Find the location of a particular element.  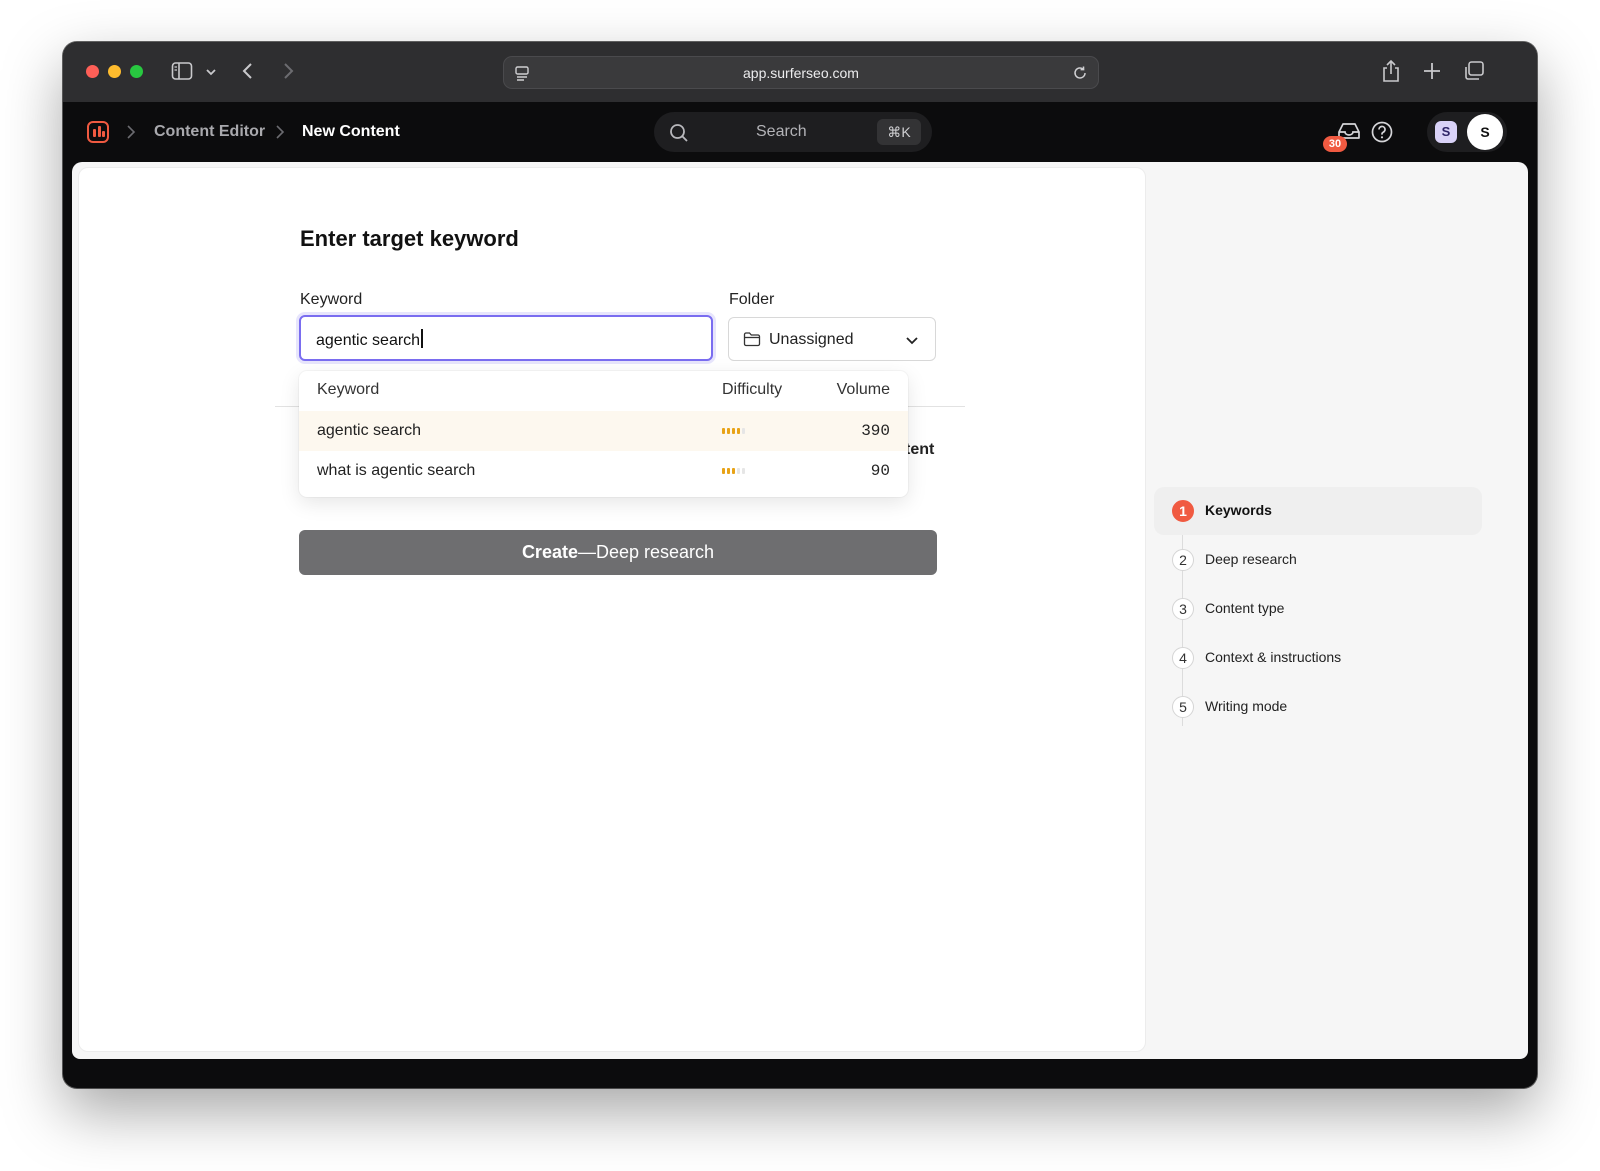

url-text: app.surferseo.com is located at coordinates (801, 73).